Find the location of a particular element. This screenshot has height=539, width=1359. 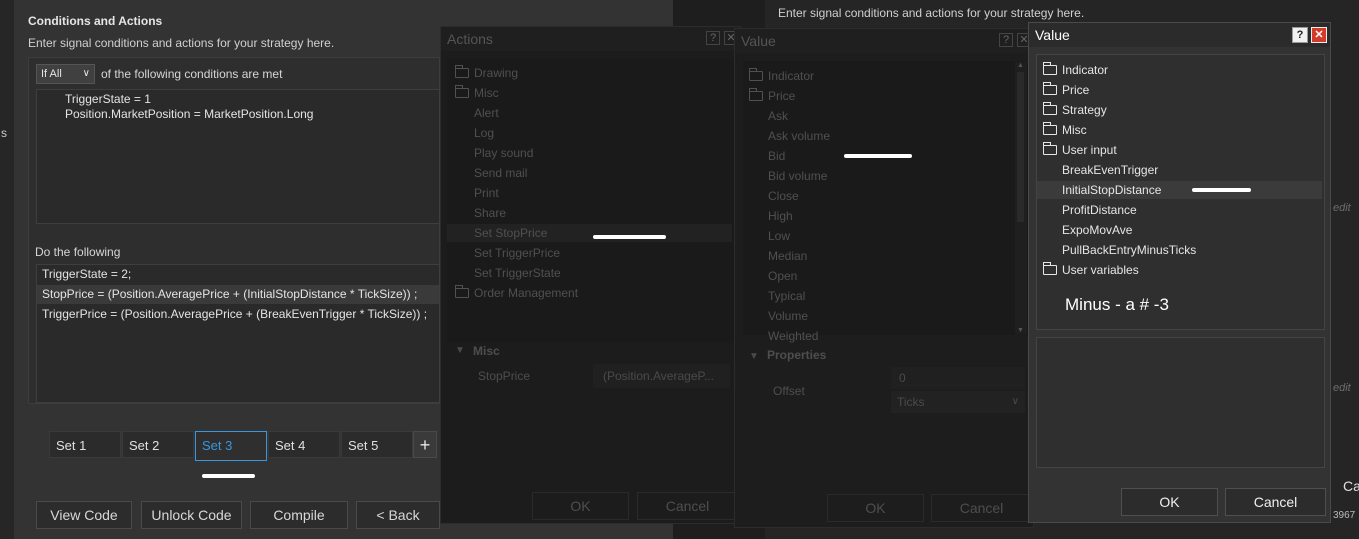

back-button: < Back is located at coordinates (398, 515).